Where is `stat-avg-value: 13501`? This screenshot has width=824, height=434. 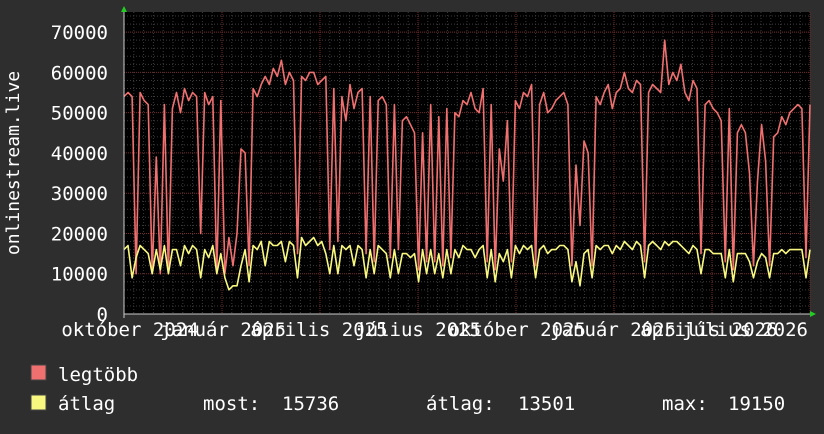 stat-avg-value: 13501 is located at coordinates (546, 404).